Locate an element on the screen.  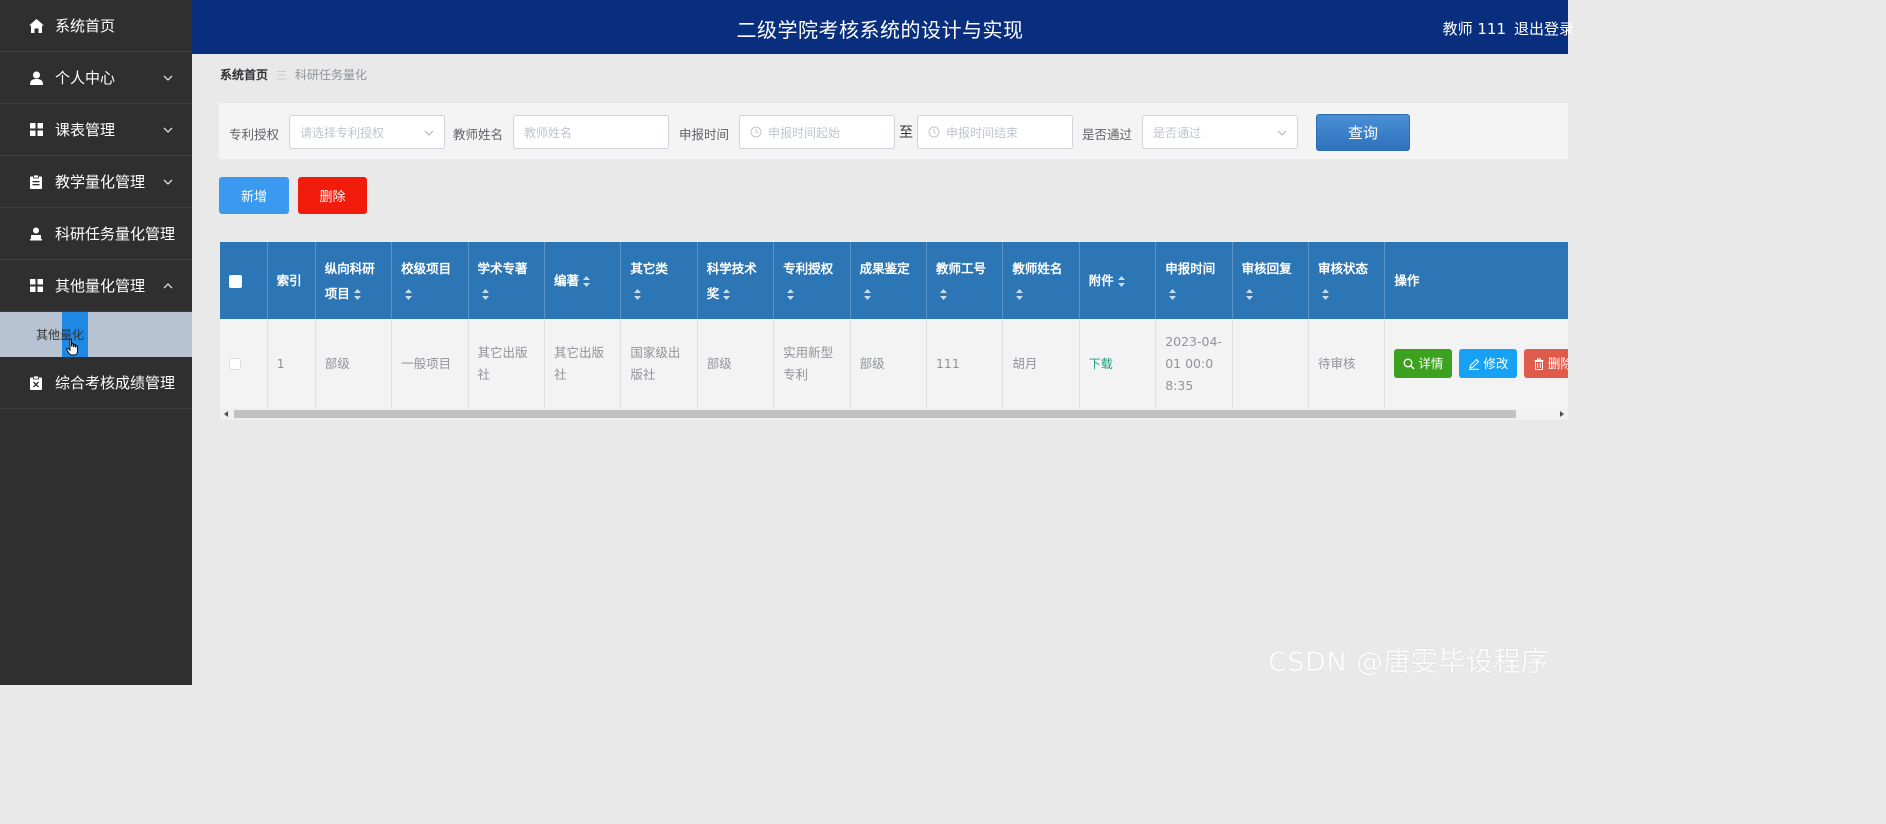
apply-time-label: 申报时间 is located at coordinates (704, 134).